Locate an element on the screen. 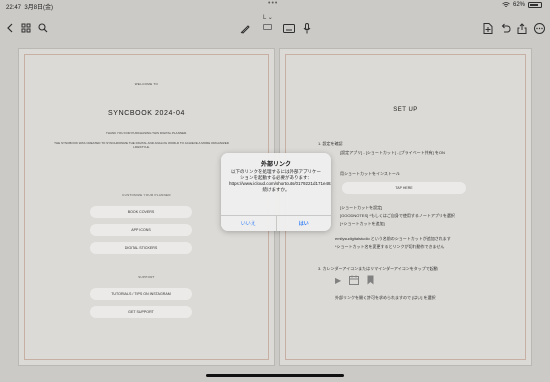 The height and width of the screenshot is (382, 550). dialog-title: 外部リンク is located at coordinates (275, 165).